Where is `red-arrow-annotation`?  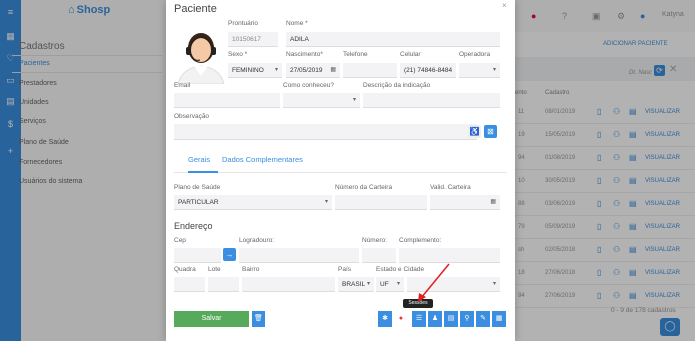
red-arrow-annotation is located at coordinates (434, 282).